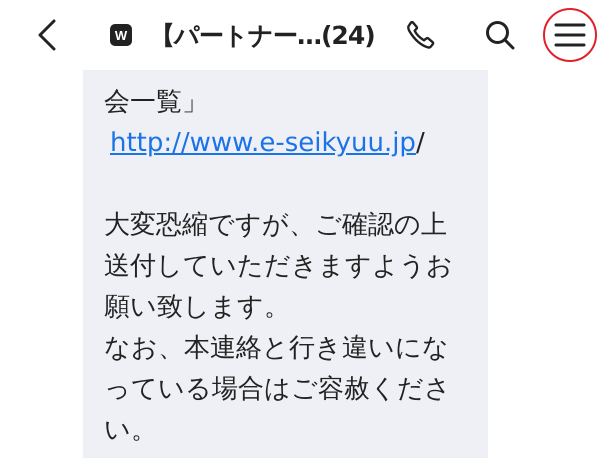 The height and width of the screenshot is (458, 600). I want to click on menu-button, so click(570, 35).